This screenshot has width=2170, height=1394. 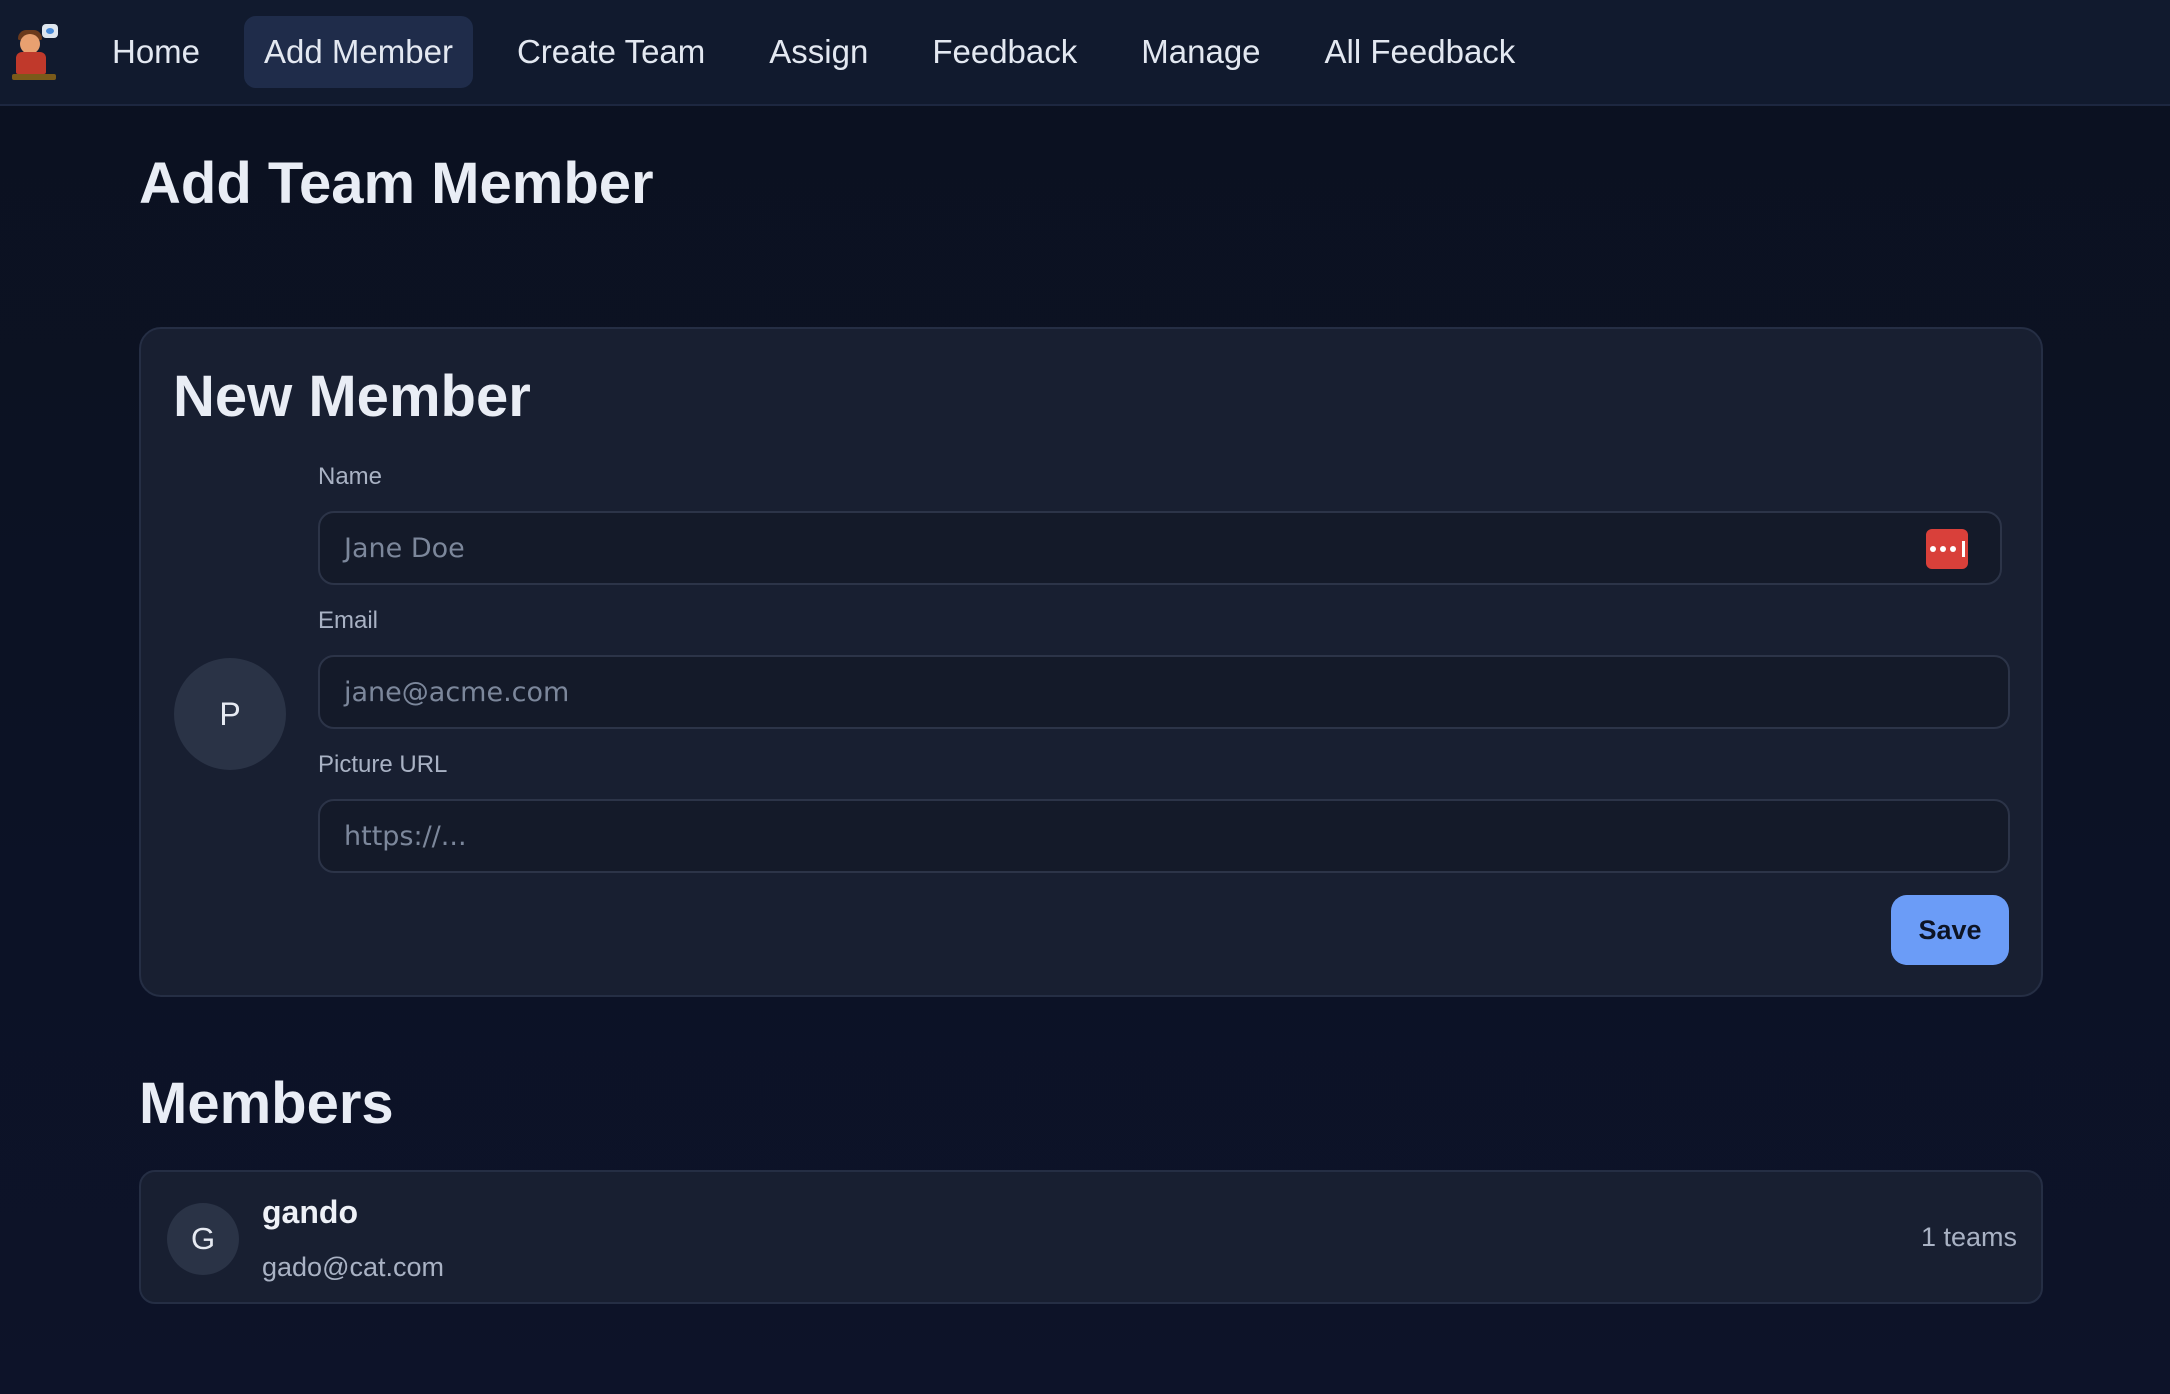 What do you see at coordinates (203, 1239) in the screenshot?
I see `member-avatar: G` at bounding box center [203, 1239].